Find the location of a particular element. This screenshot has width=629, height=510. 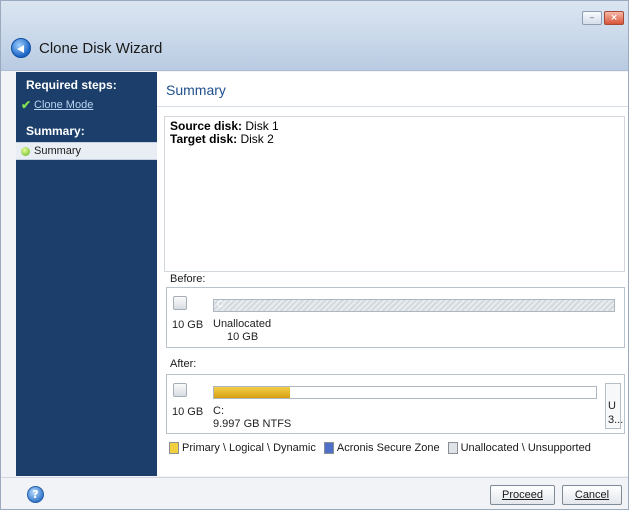

title-divider is located at coordinates (392, 106).